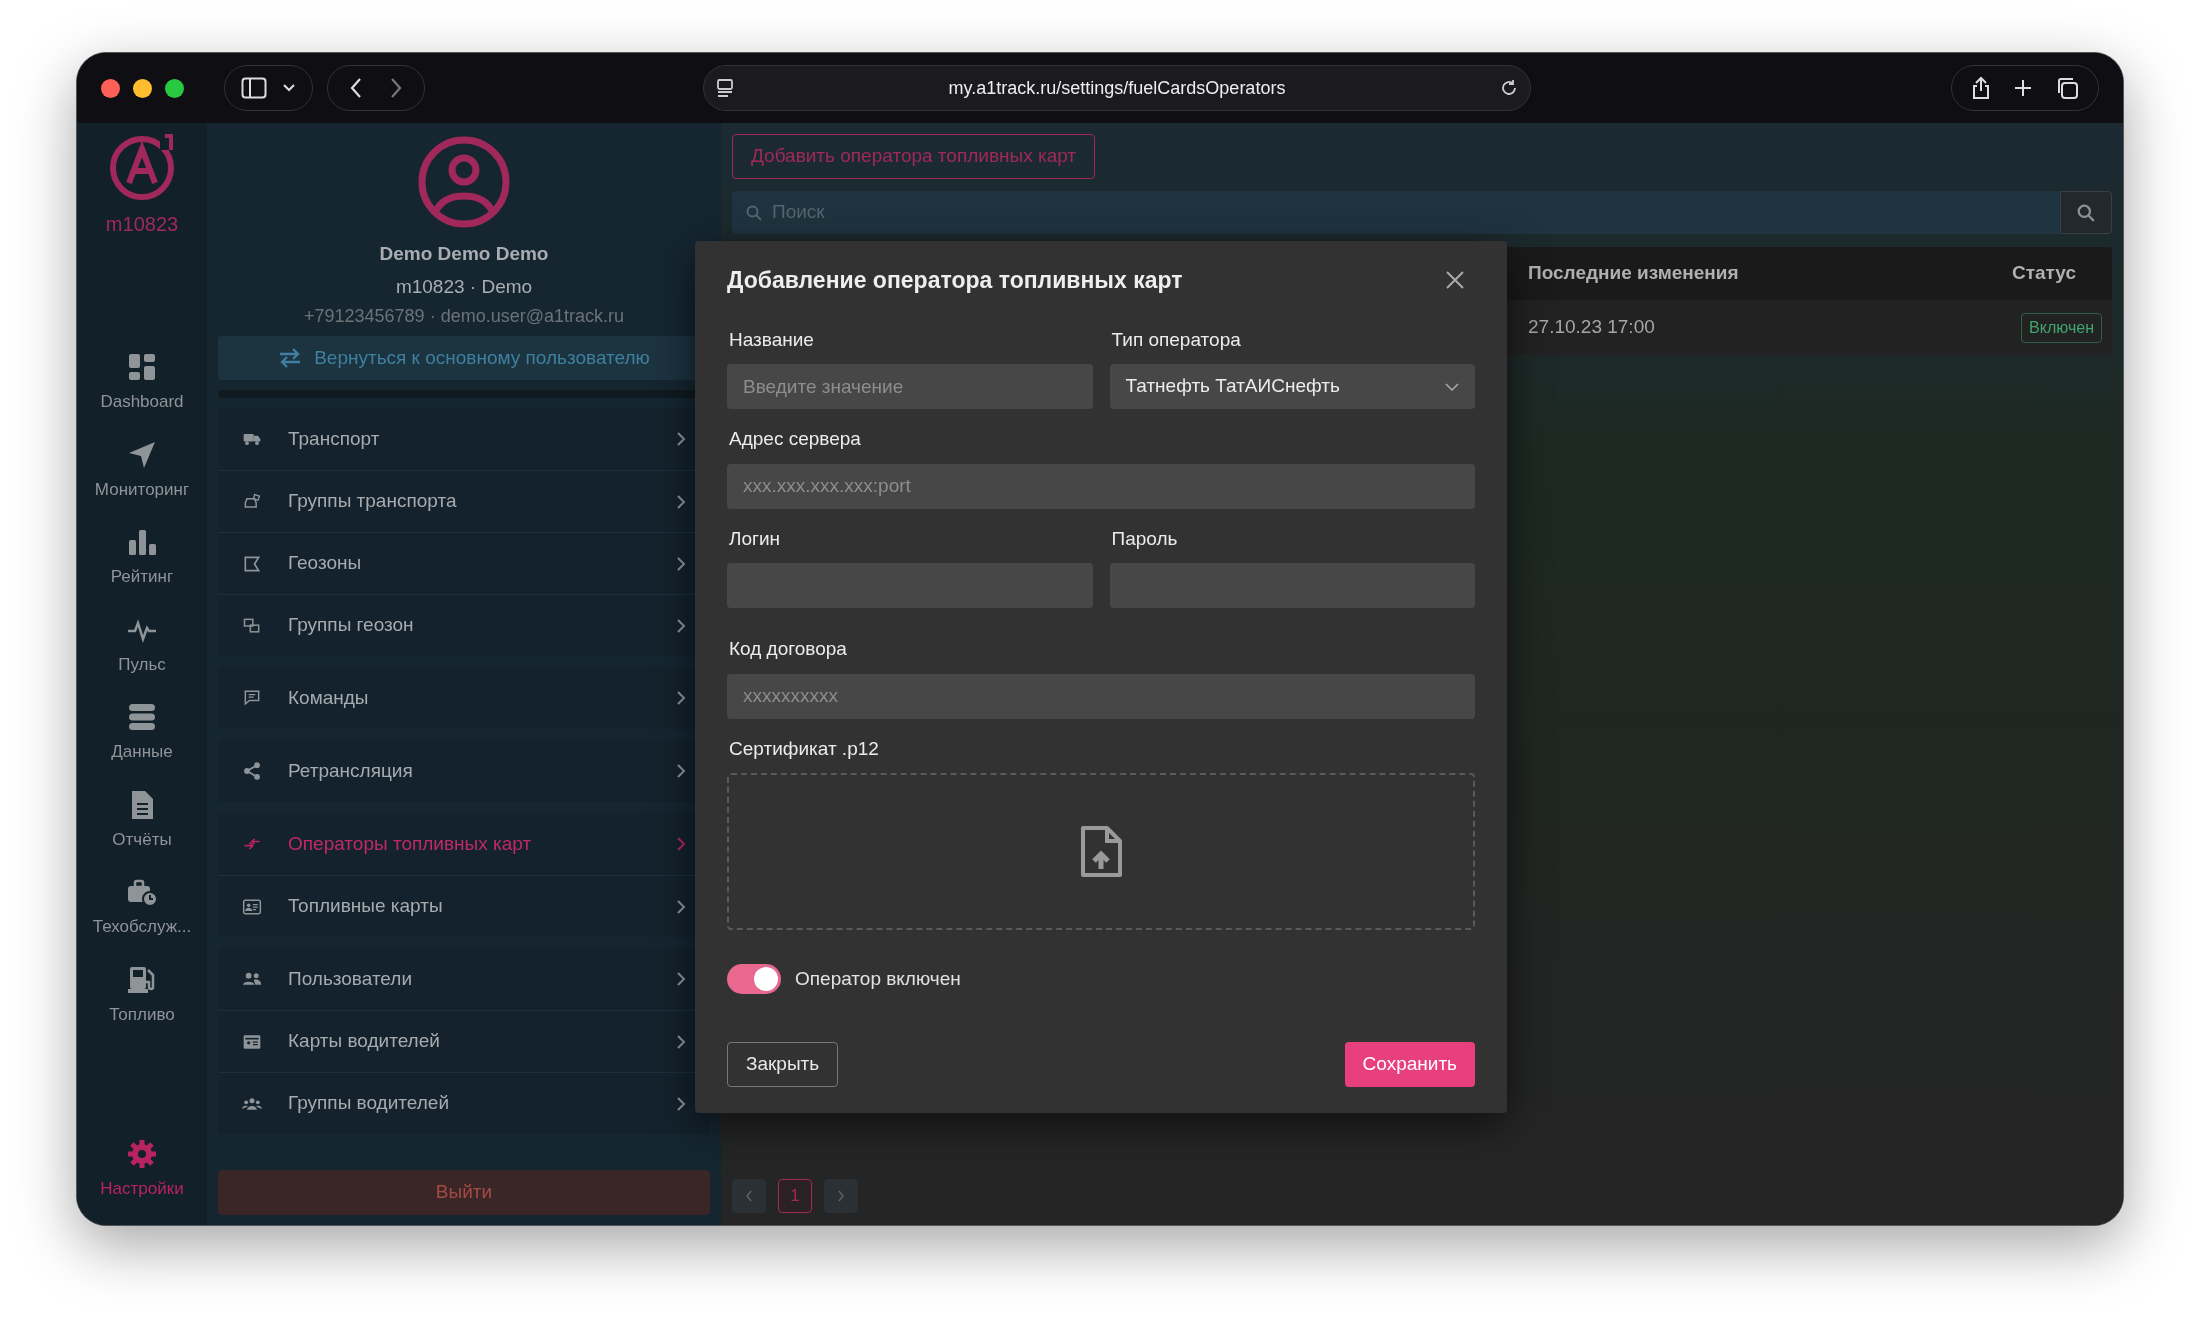 The image size is (2200, 1328). Describe the element at coordinates (1591, 327) in the screenshot. I see `table-cell-text: 27.10.23 17:00` at that location.